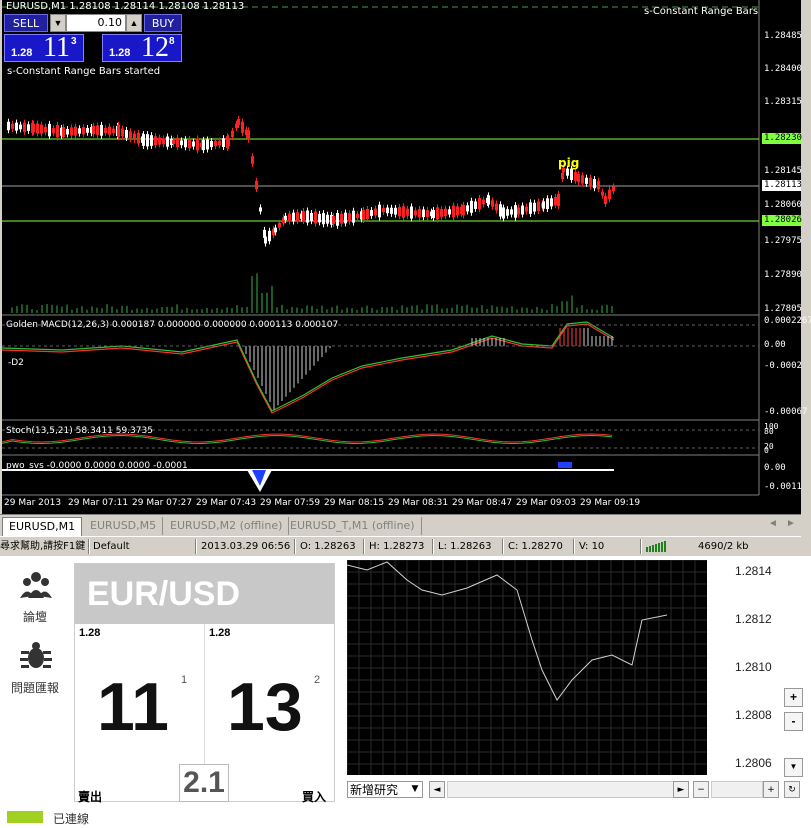  What do you see at coordinates (753, 667) in the screenshot?
I see `mini-tick: 1.2810` at bounding box center [753, 667].